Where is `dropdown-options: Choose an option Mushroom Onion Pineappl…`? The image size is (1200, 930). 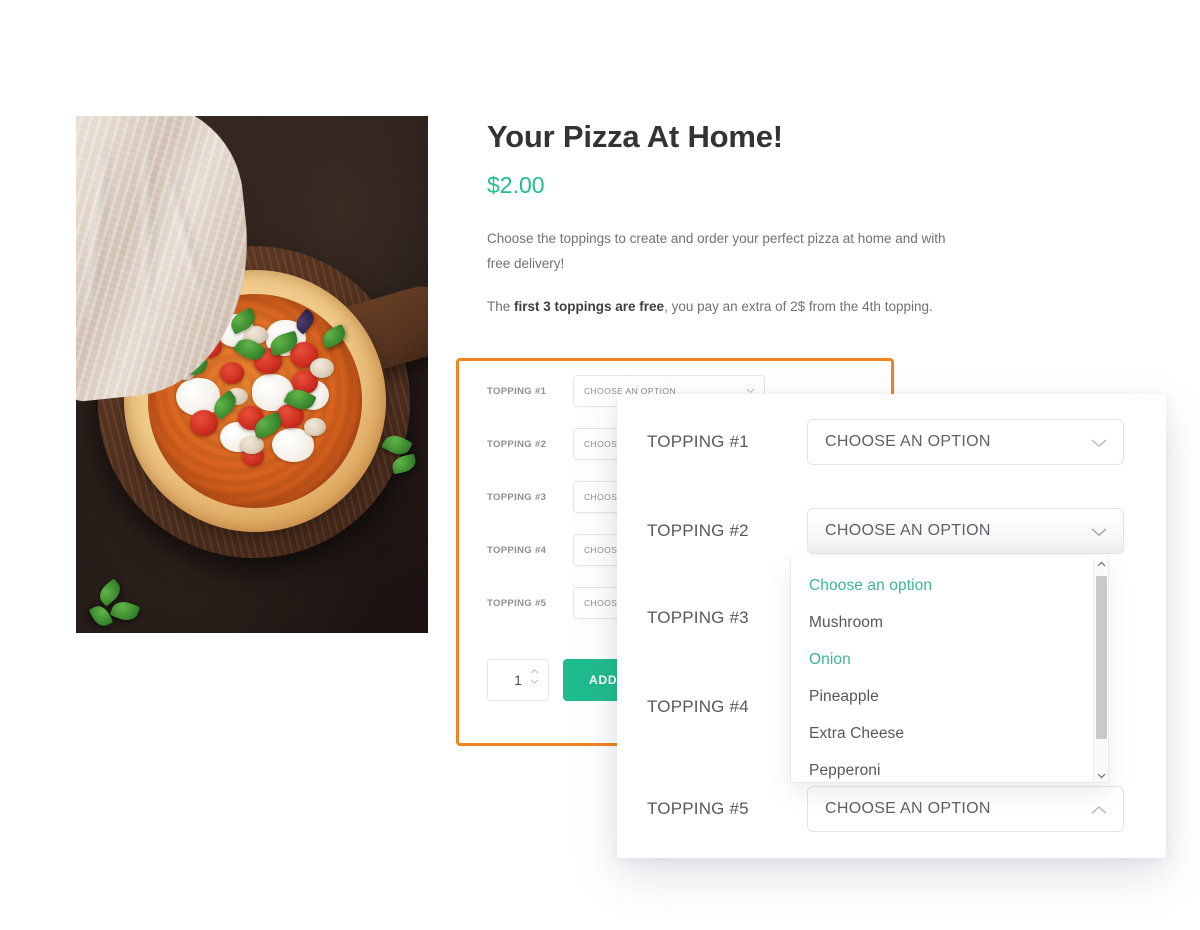 dropdown-options: Choose an option Mushroom Onion Pineappl… is located at coordinates (949, 670).